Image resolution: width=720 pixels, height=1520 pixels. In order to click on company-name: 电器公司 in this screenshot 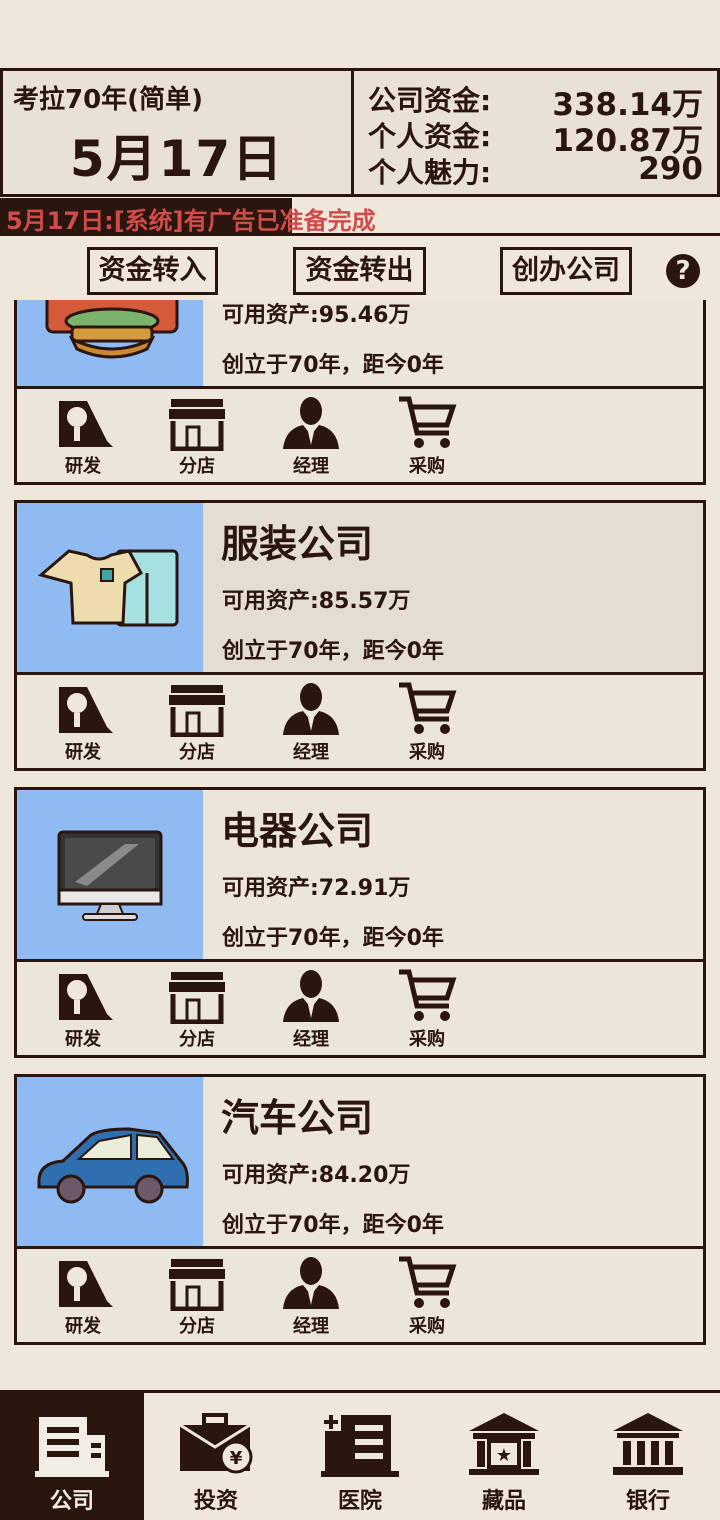, I will do `click(297, 831)`.